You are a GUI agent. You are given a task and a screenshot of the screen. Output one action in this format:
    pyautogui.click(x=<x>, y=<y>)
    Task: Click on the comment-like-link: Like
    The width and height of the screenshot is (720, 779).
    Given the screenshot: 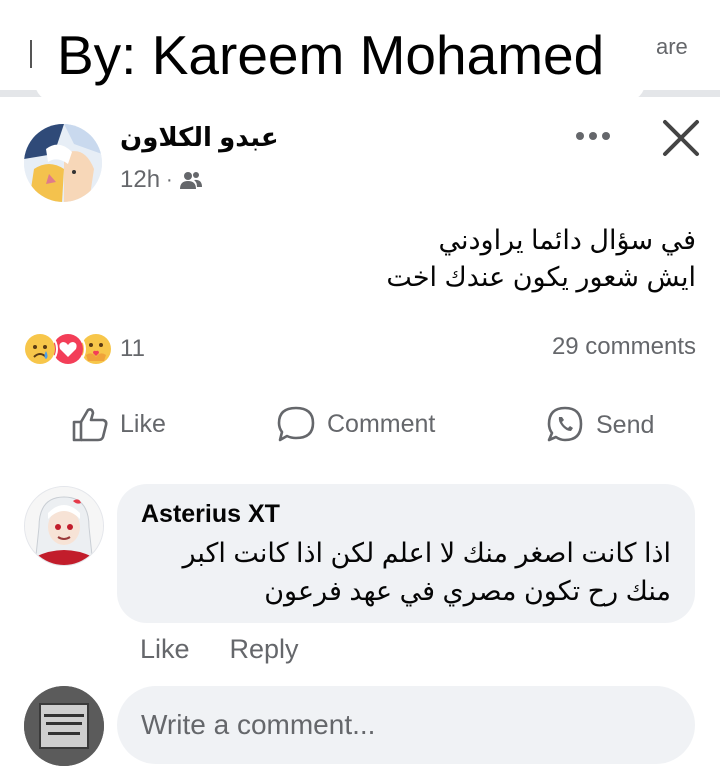 What is the action you would take?
    pyautogui.click(x=165, y=649)
    